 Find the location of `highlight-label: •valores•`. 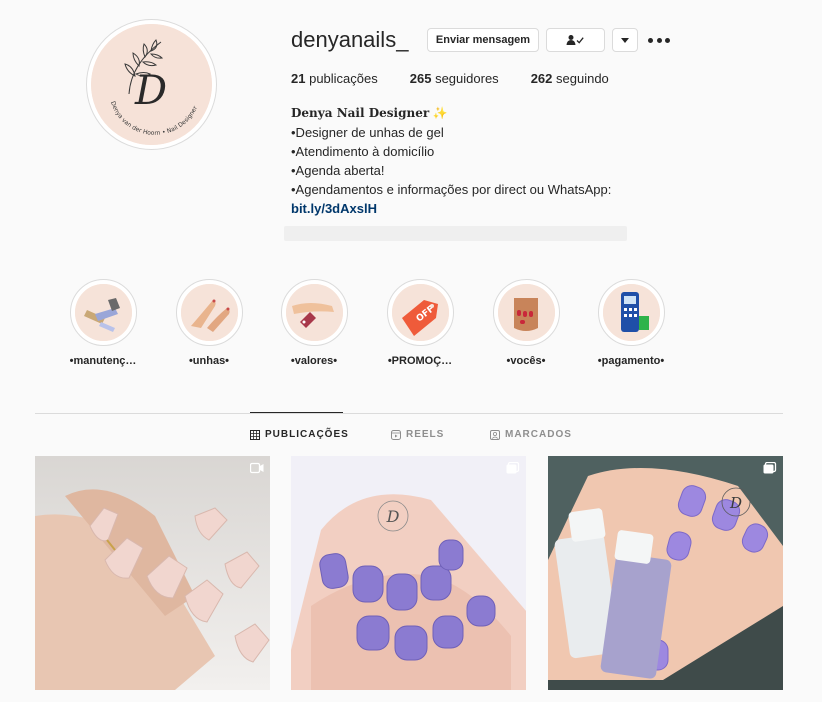

highlight-label: •valores• is located at coordinates (314, 361).